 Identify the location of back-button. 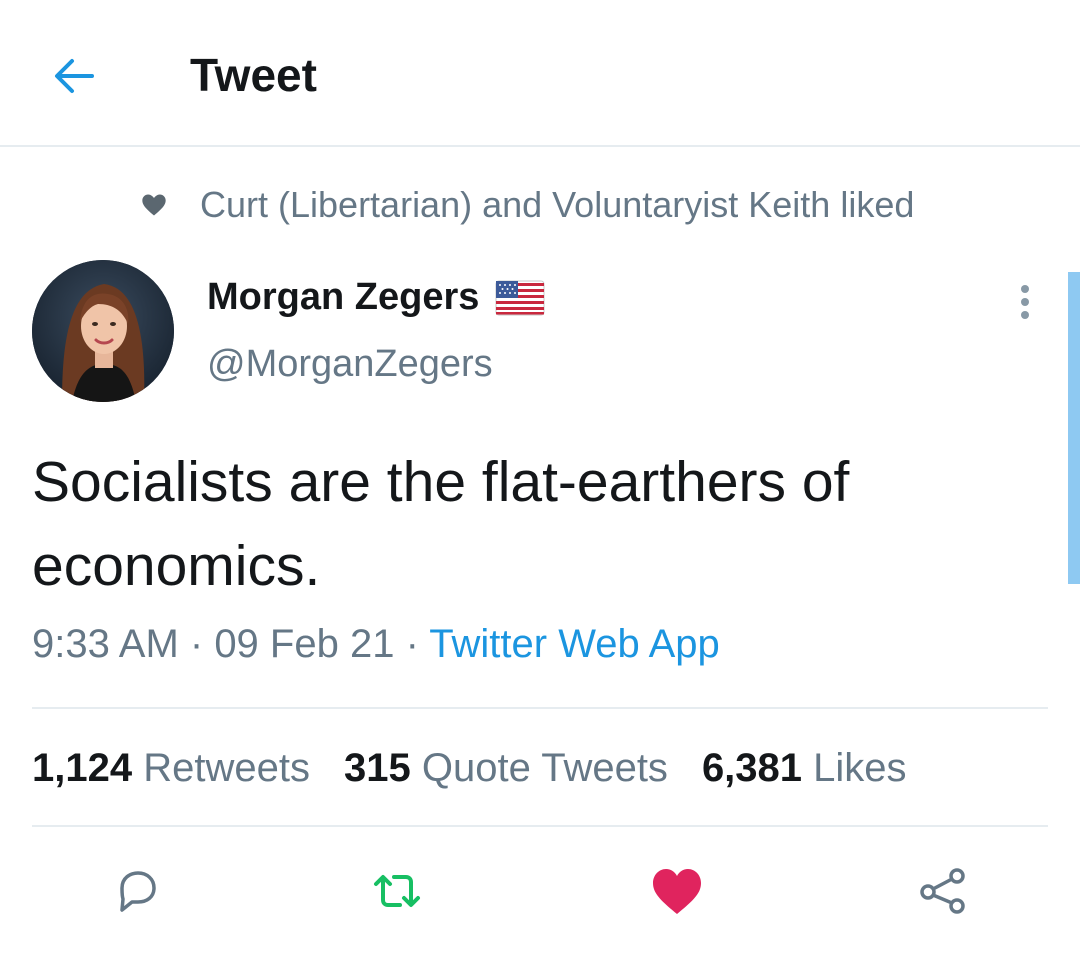
(74, 76).